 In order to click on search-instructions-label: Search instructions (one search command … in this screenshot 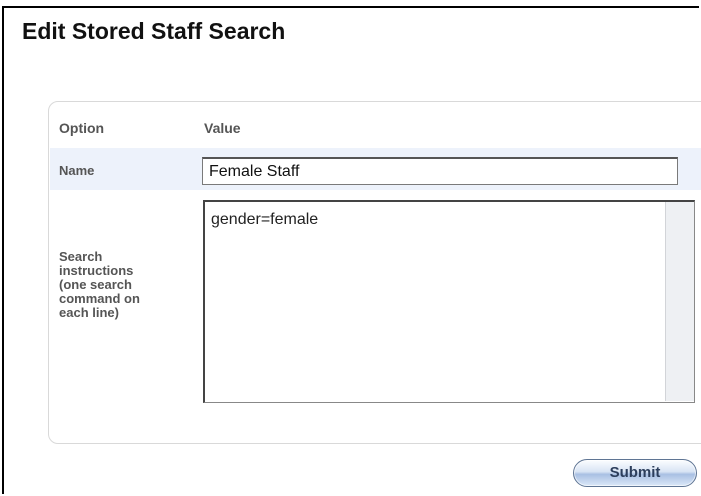, I will do `click(99, 285)`.